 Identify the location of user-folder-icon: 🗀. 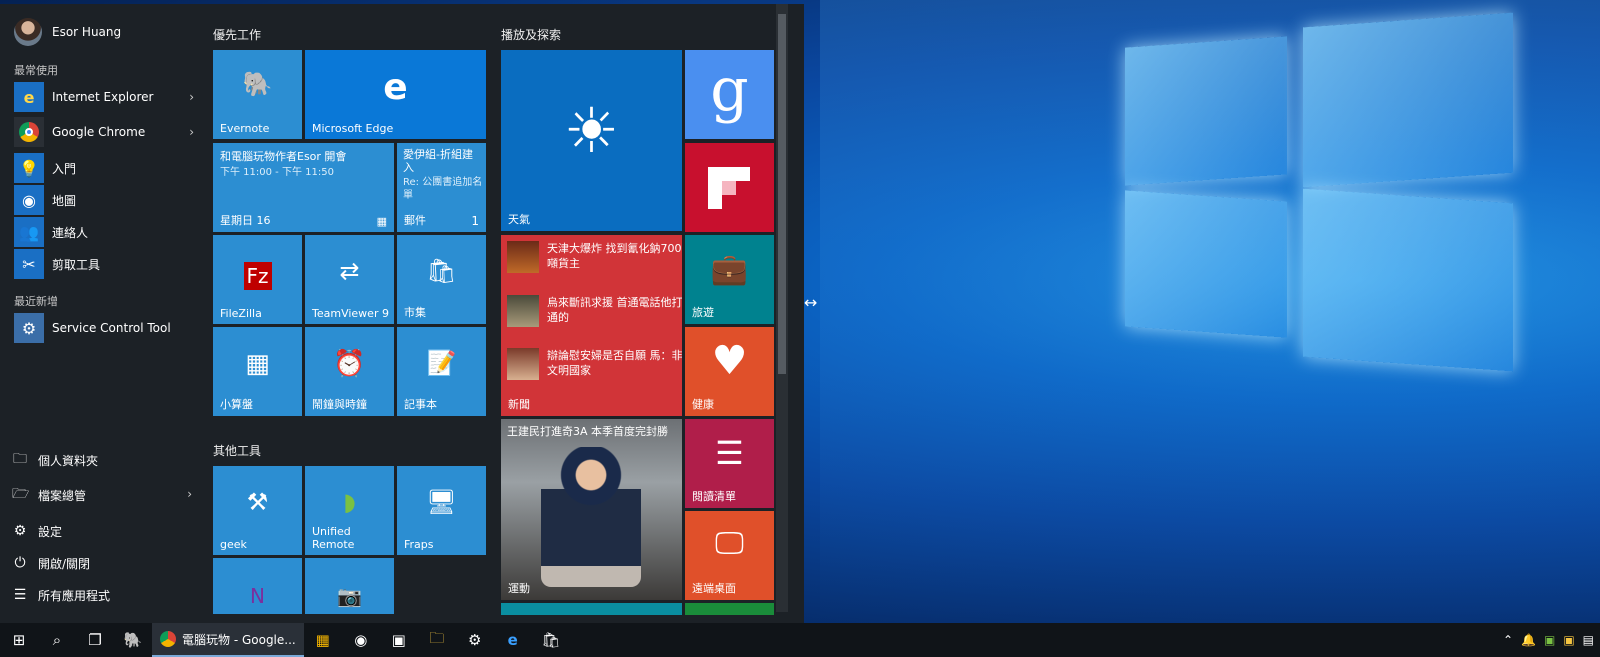
(20, 459).